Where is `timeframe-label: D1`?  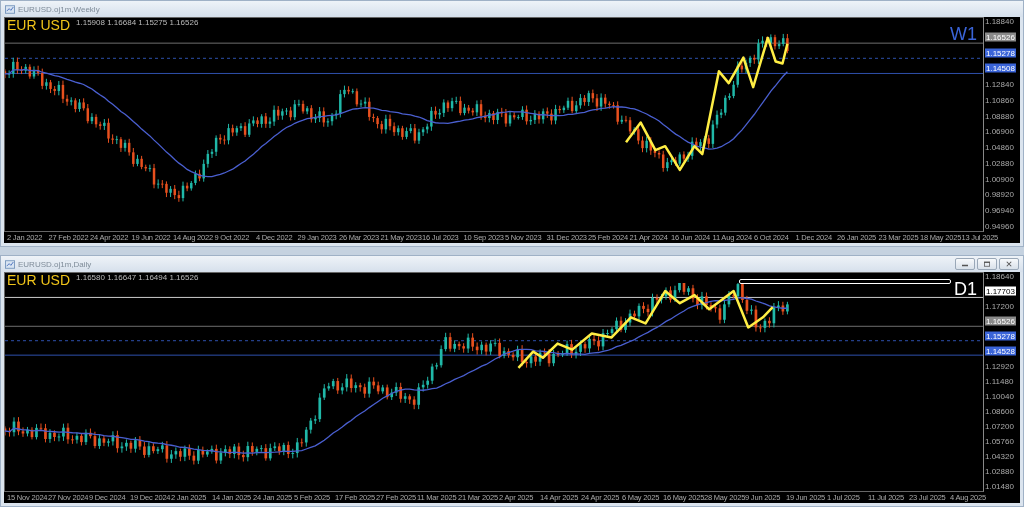
timeframe-label: D1 is located at coordinates (965, 289).